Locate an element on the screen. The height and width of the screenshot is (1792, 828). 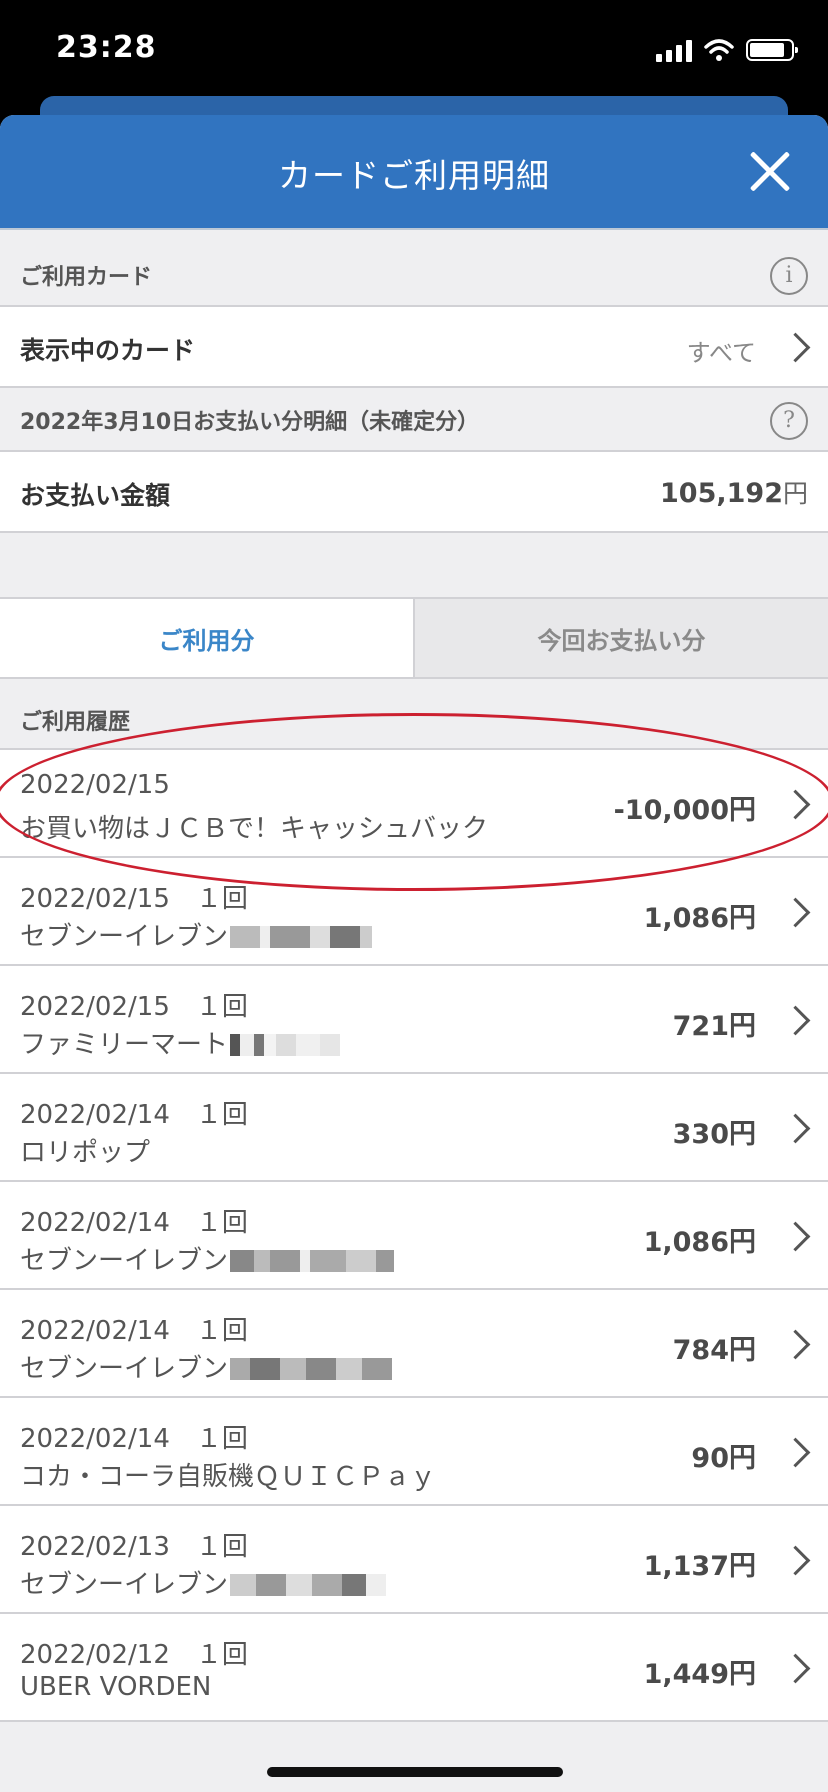
table-row: 2022/02/14 １回 ロリポップ 330円 is located at coordinates (414, 1128).